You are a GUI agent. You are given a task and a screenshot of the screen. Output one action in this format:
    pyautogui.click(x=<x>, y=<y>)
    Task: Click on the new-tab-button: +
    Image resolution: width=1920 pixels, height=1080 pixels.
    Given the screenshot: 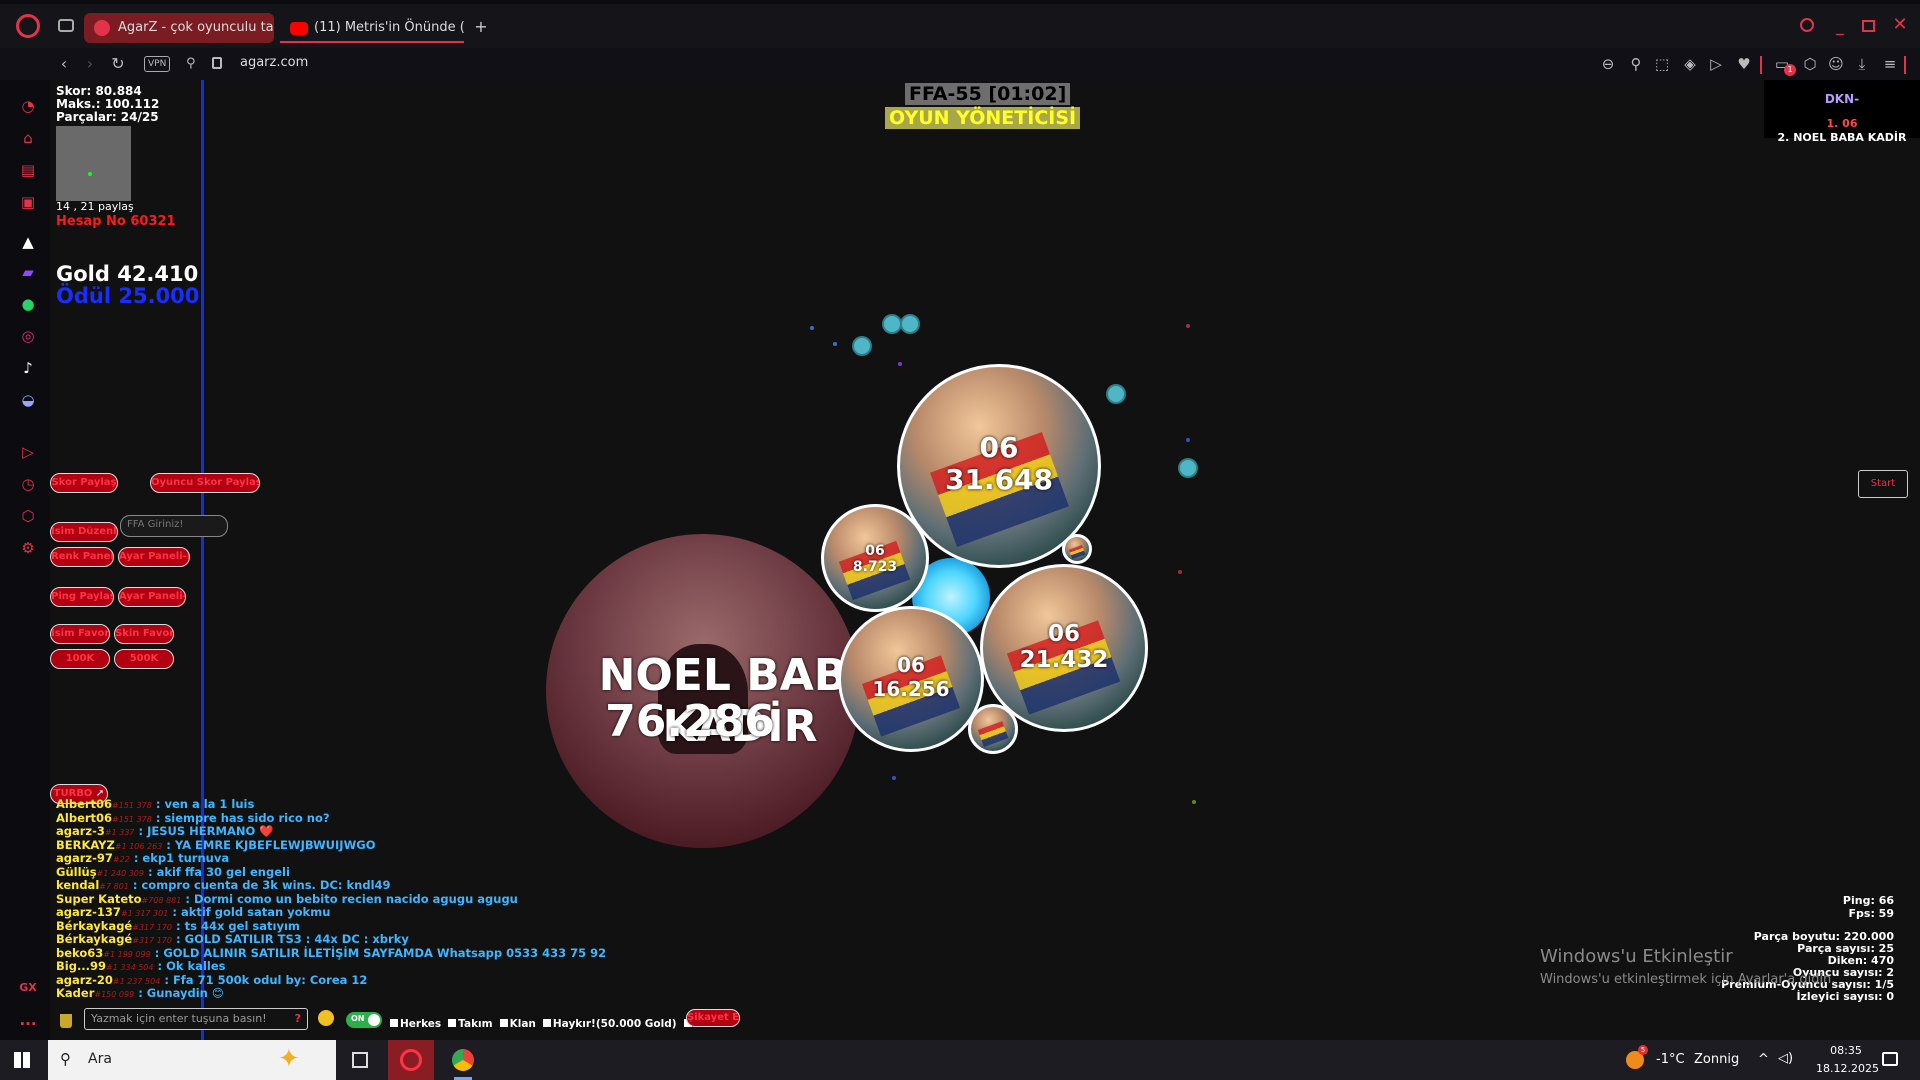 What is the action you would take?
    pyautogui.click(x=481, y=27)
    